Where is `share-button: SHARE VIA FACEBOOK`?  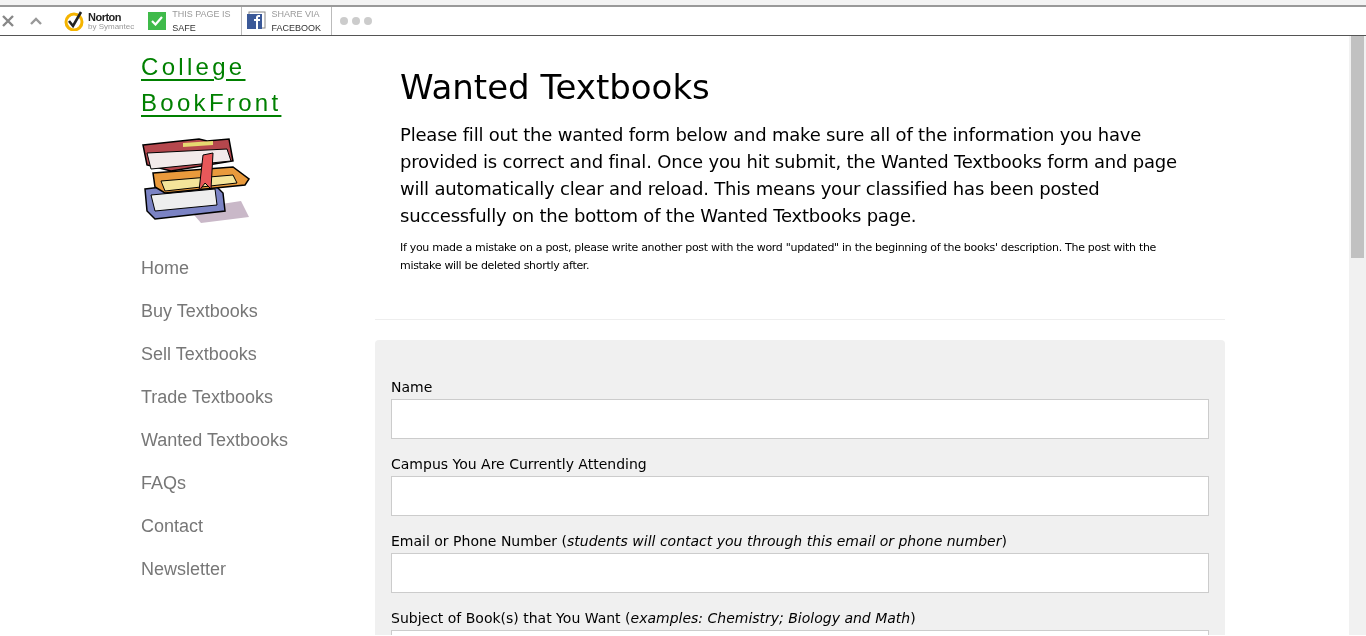
share-button: SHARE VIA FACEBOOK is located at coordinates (289, 21).